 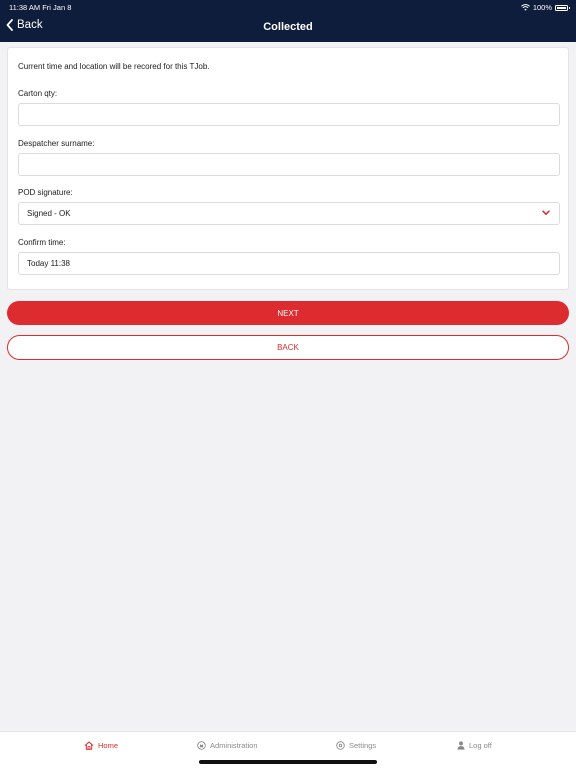 I want to click on tab-administration-label: Administration, so click(x=234, y=745).